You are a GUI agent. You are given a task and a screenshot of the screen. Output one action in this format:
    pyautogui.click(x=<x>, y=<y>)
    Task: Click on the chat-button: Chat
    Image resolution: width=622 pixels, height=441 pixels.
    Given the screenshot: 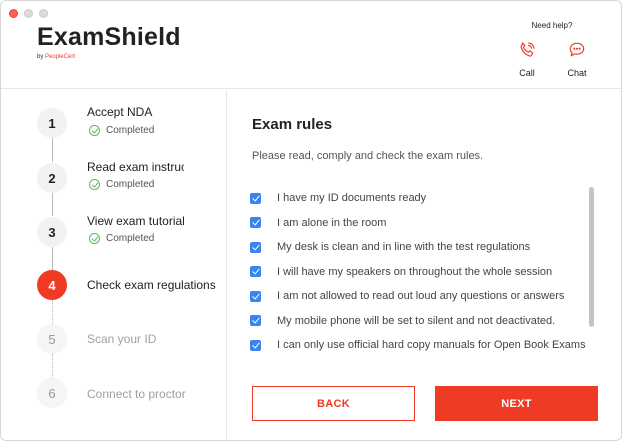 What is the action you would take?
    pyautogui.click(x=577, y=59)
    